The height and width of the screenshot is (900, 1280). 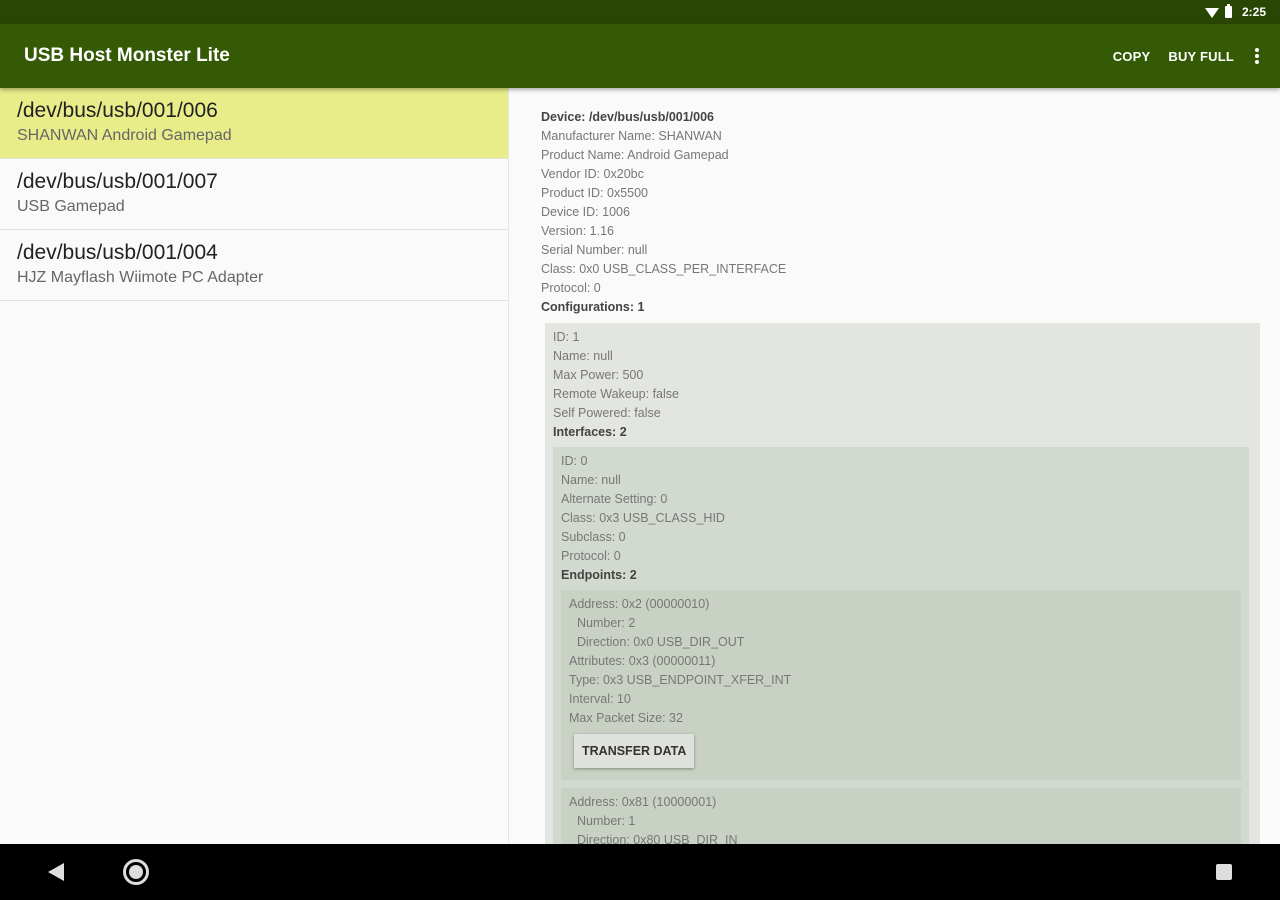 I want to click on config-id: ID: 1, so click(x=566, y=337).